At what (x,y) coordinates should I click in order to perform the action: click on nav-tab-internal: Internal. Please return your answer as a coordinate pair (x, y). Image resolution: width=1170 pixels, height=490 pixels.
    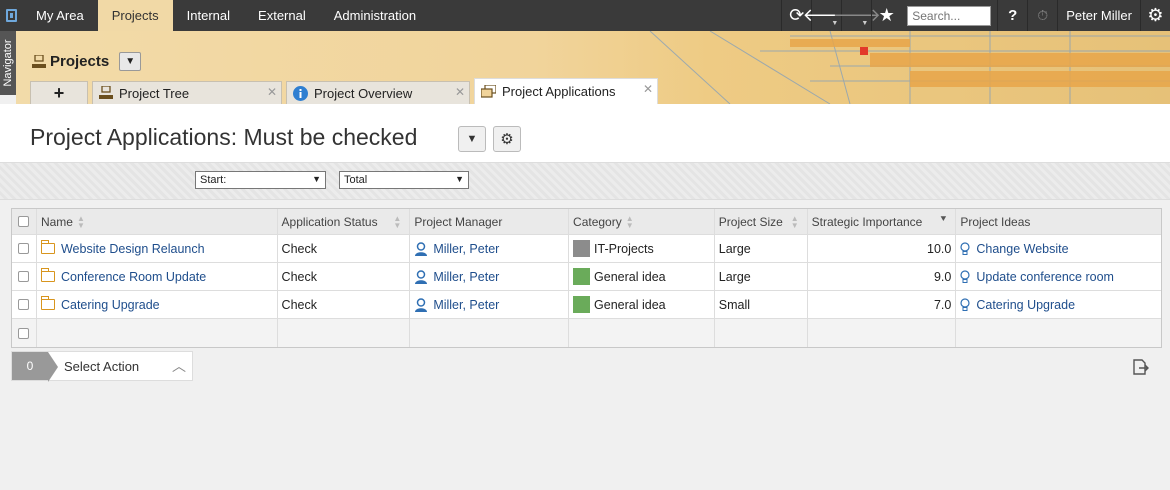
    Looking at the image, I should click on (208, 15).